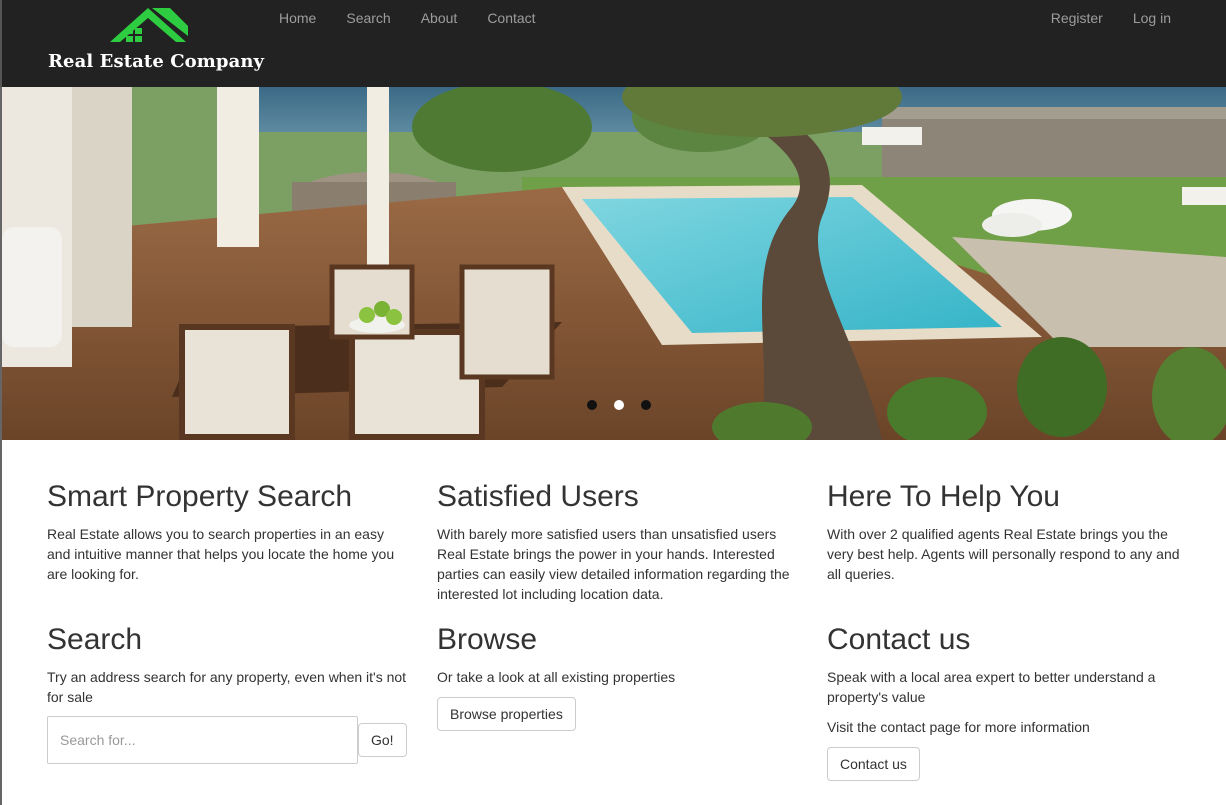  What do you see at coordinates (538, 496) in the screenshot?
I see `feature-title: Satisfied Users` at bounding box center [538, 496].